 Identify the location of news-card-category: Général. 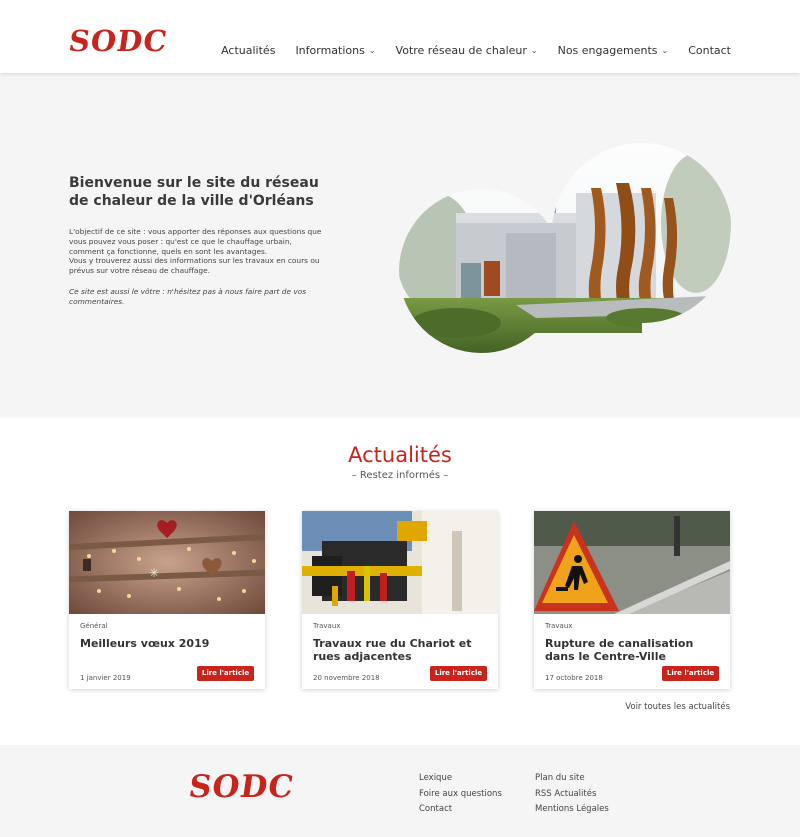
(94, 626).